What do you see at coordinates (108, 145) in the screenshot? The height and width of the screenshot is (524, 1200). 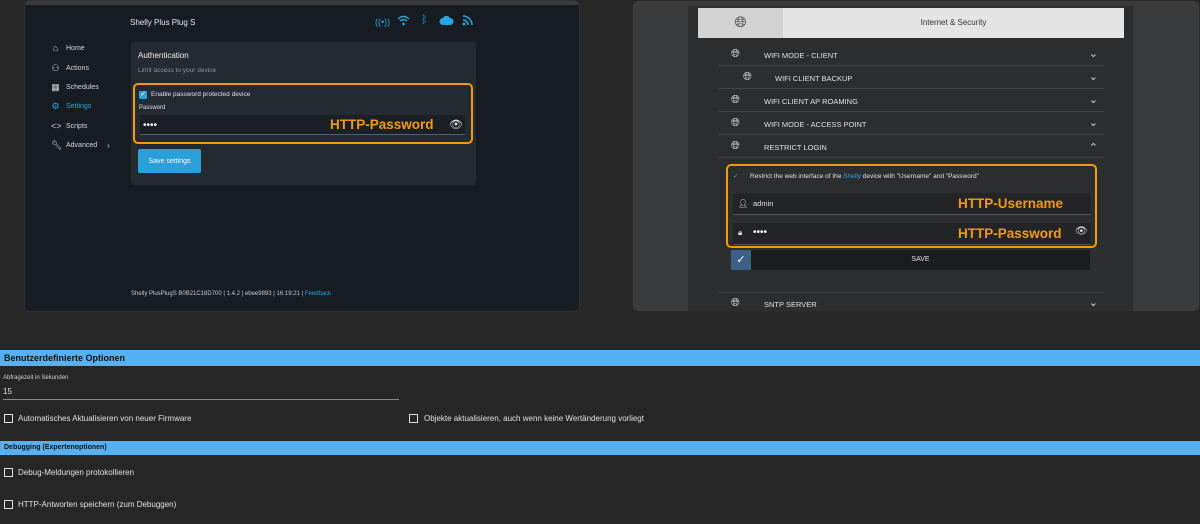 I see `chevron-right-icon: ›` at bounding box center [108, 145].